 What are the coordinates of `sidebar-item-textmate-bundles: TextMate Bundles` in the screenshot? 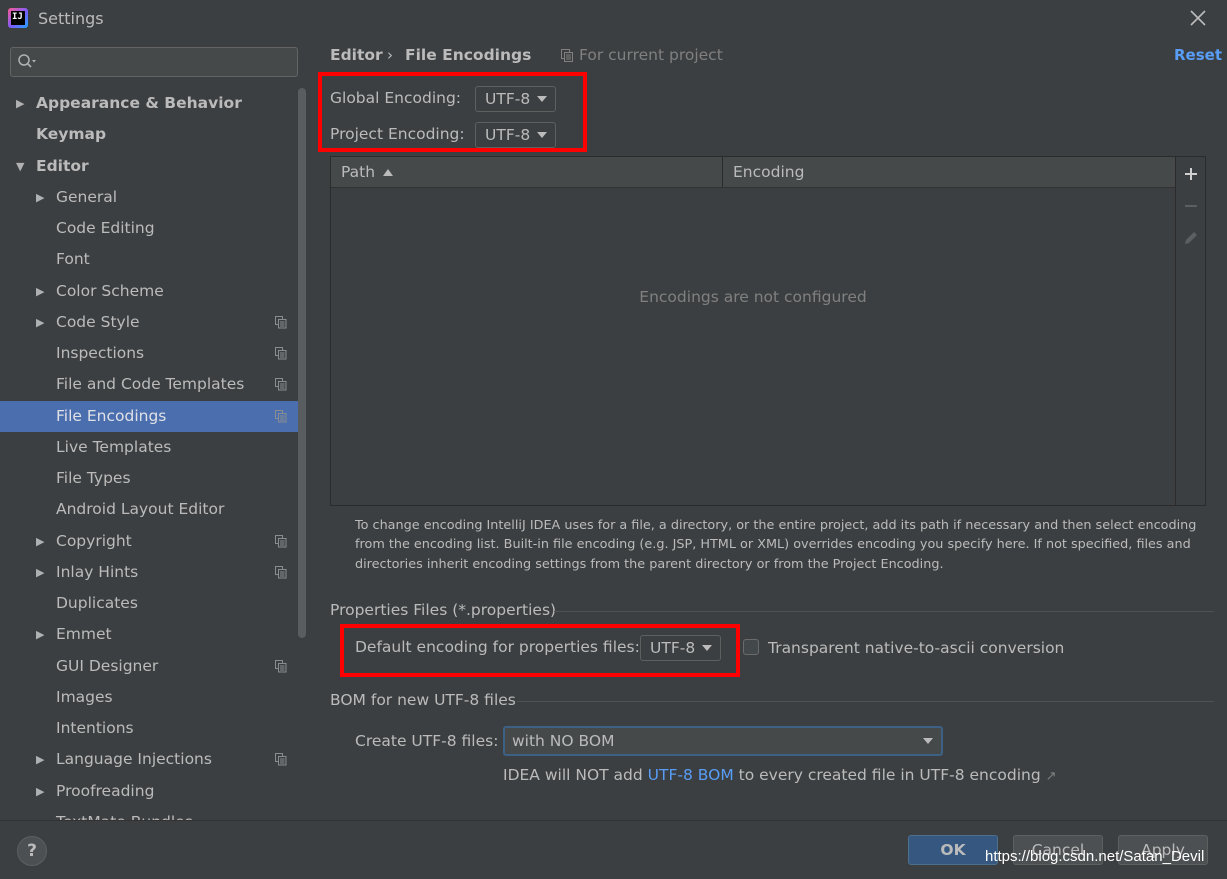 It's located at (150, 813).